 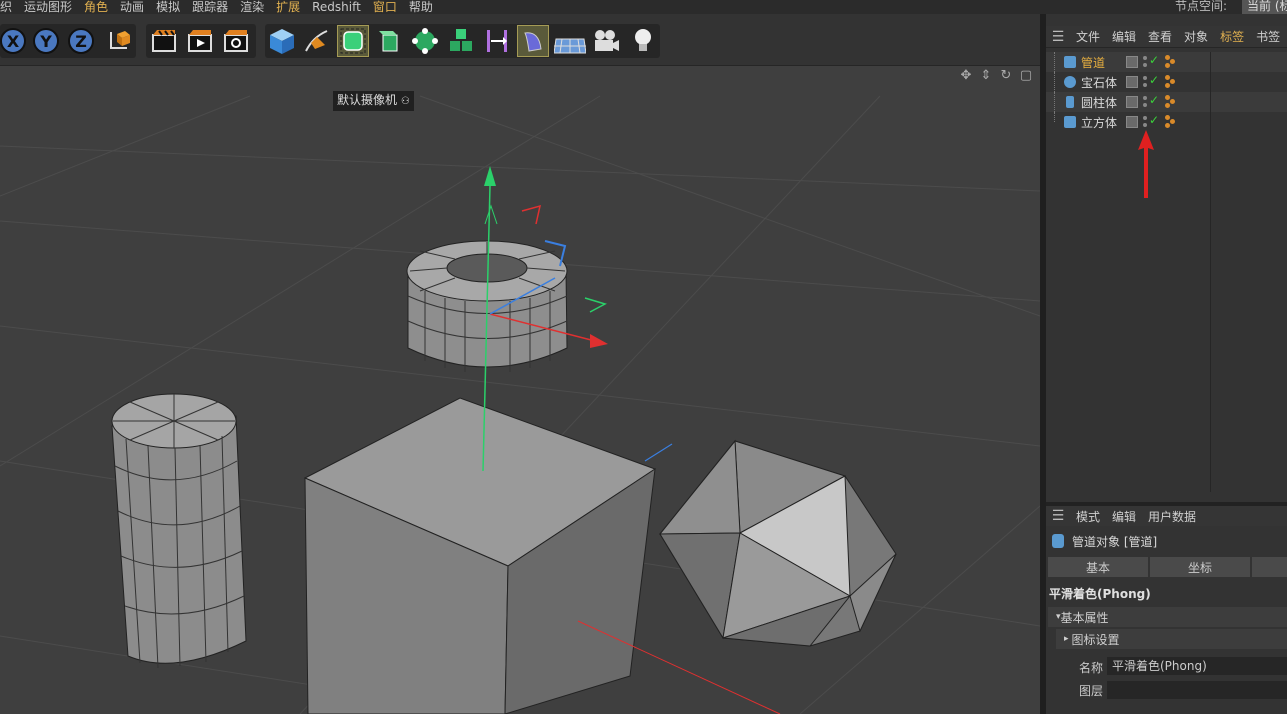 I want to click on coordinate-system-icon, so click(x=120, y=40).